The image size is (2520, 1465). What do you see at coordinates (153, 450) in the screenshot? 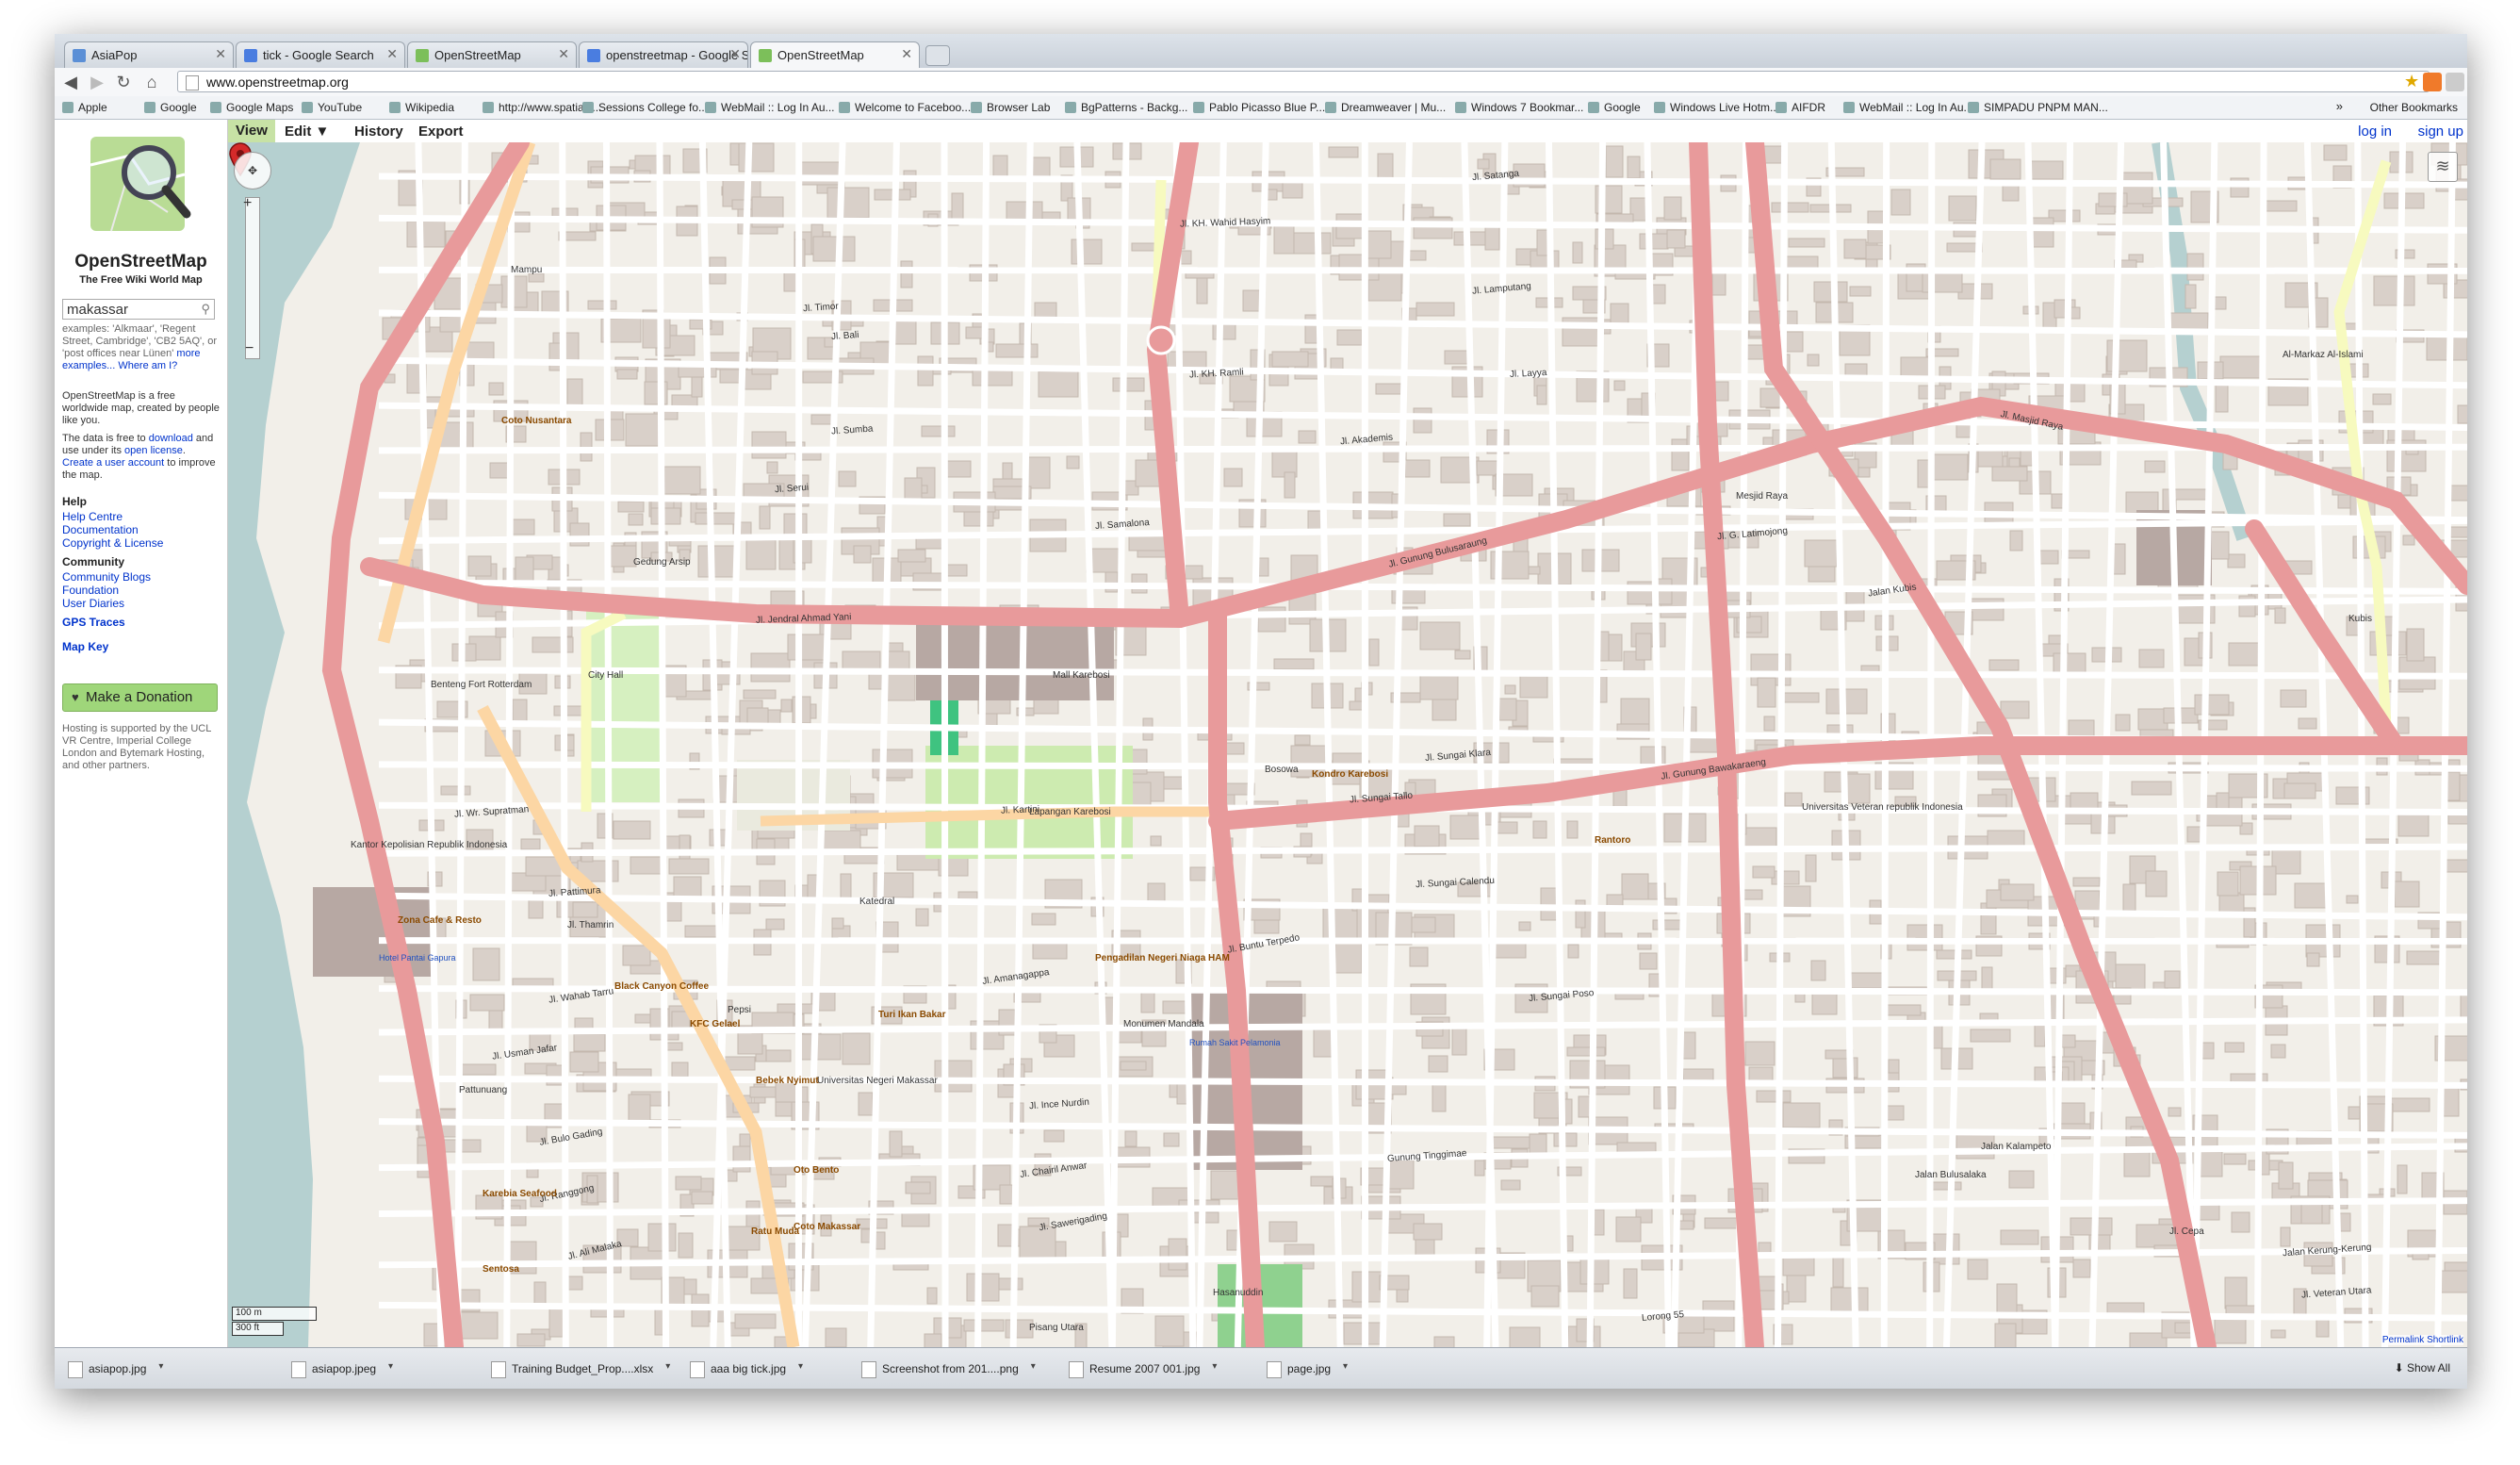
I see `open-license-link: open license` at bounding box center [153, 450].